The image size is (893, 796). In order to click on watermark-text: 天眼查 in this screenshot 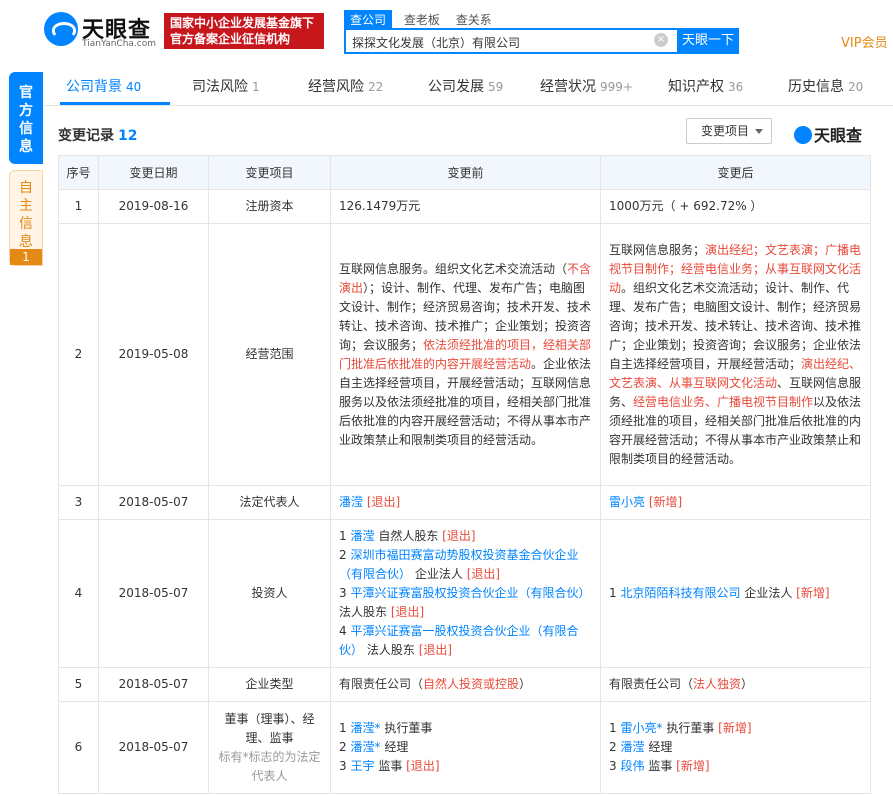, I will do `click(838, 135)`.